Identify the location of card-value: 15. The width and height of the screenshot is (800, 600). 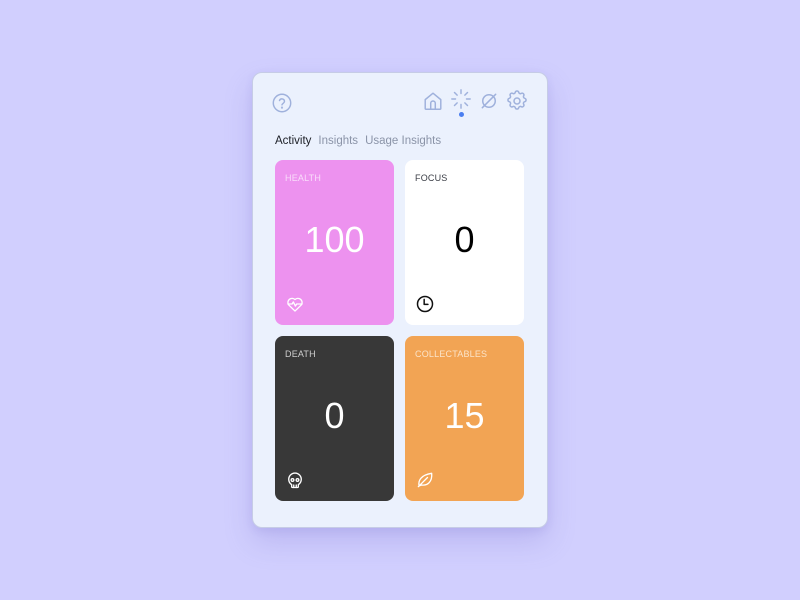
(464, 415).